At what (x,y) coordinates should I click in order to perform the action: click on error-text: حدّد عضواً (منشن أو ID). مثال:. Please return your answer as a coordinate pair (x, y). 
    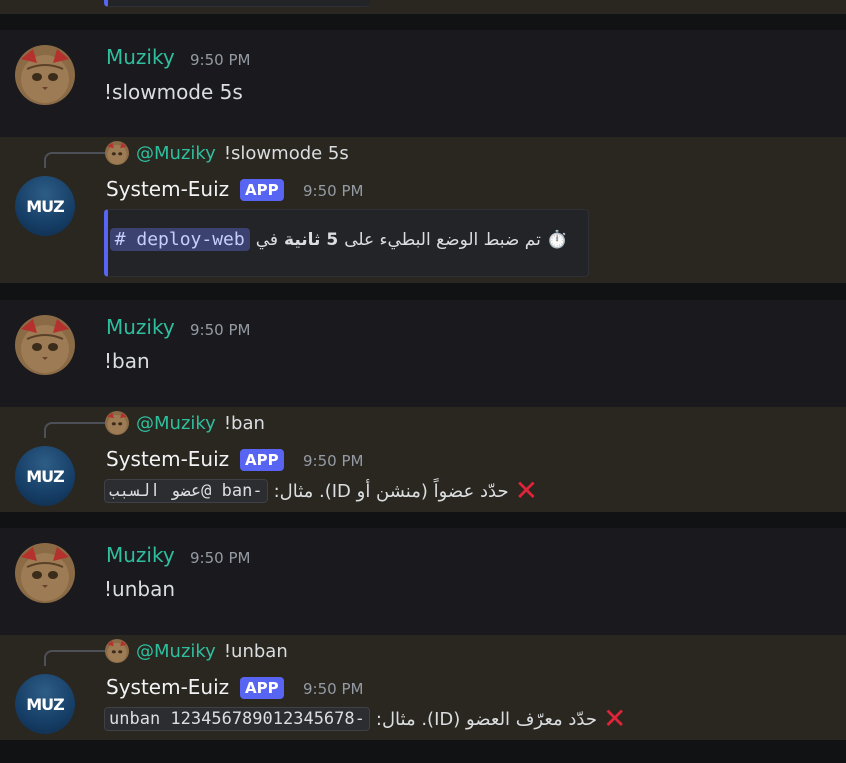
    Looking at the image, I should click on (391, 491).